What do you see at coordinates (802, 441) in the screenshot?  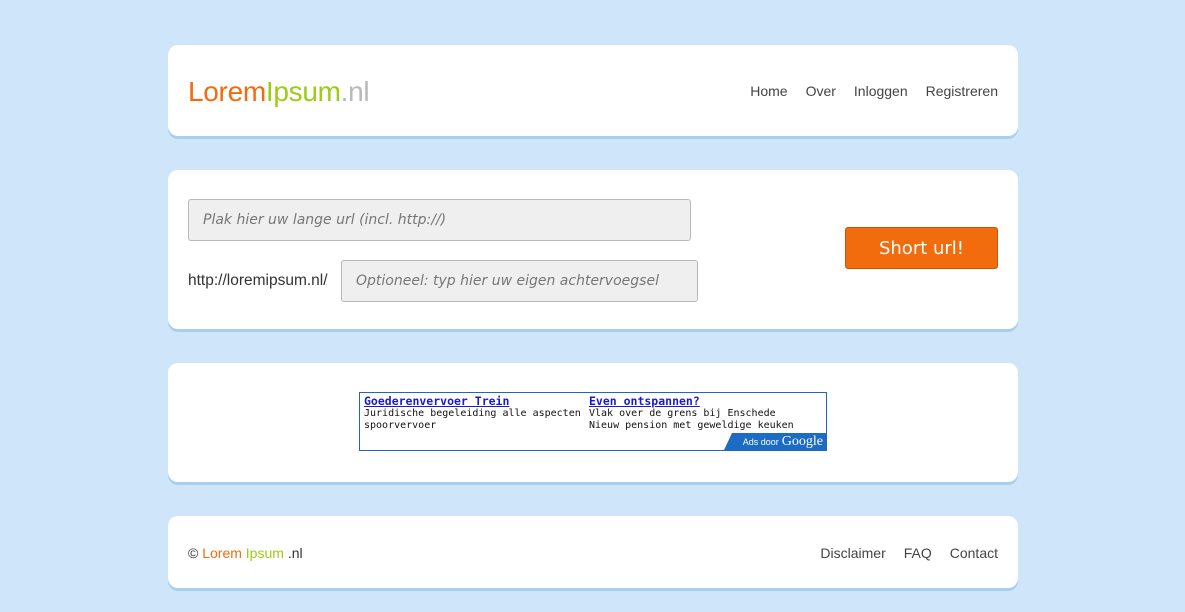 I see `google-logo: Google` at bounding box center [802, 441].